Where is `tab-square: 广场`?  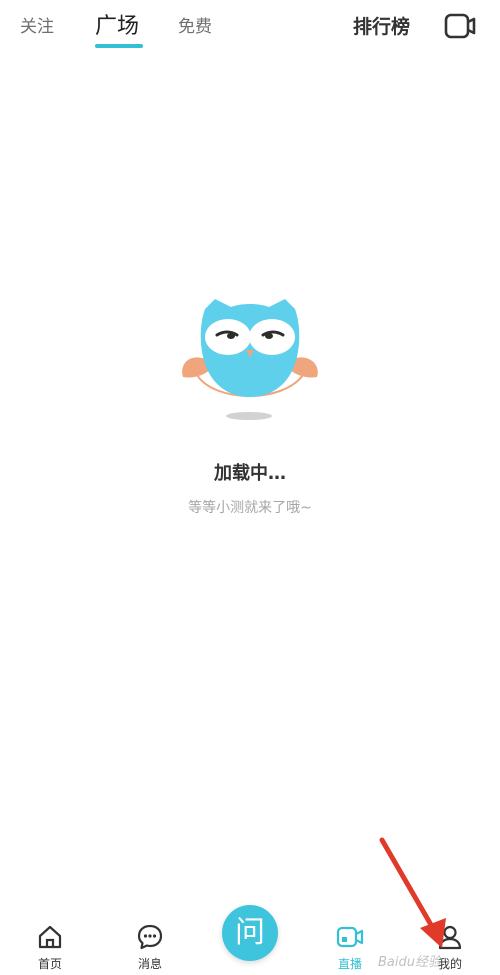 tab-square: 广场 is located at coordinates (117, 24).